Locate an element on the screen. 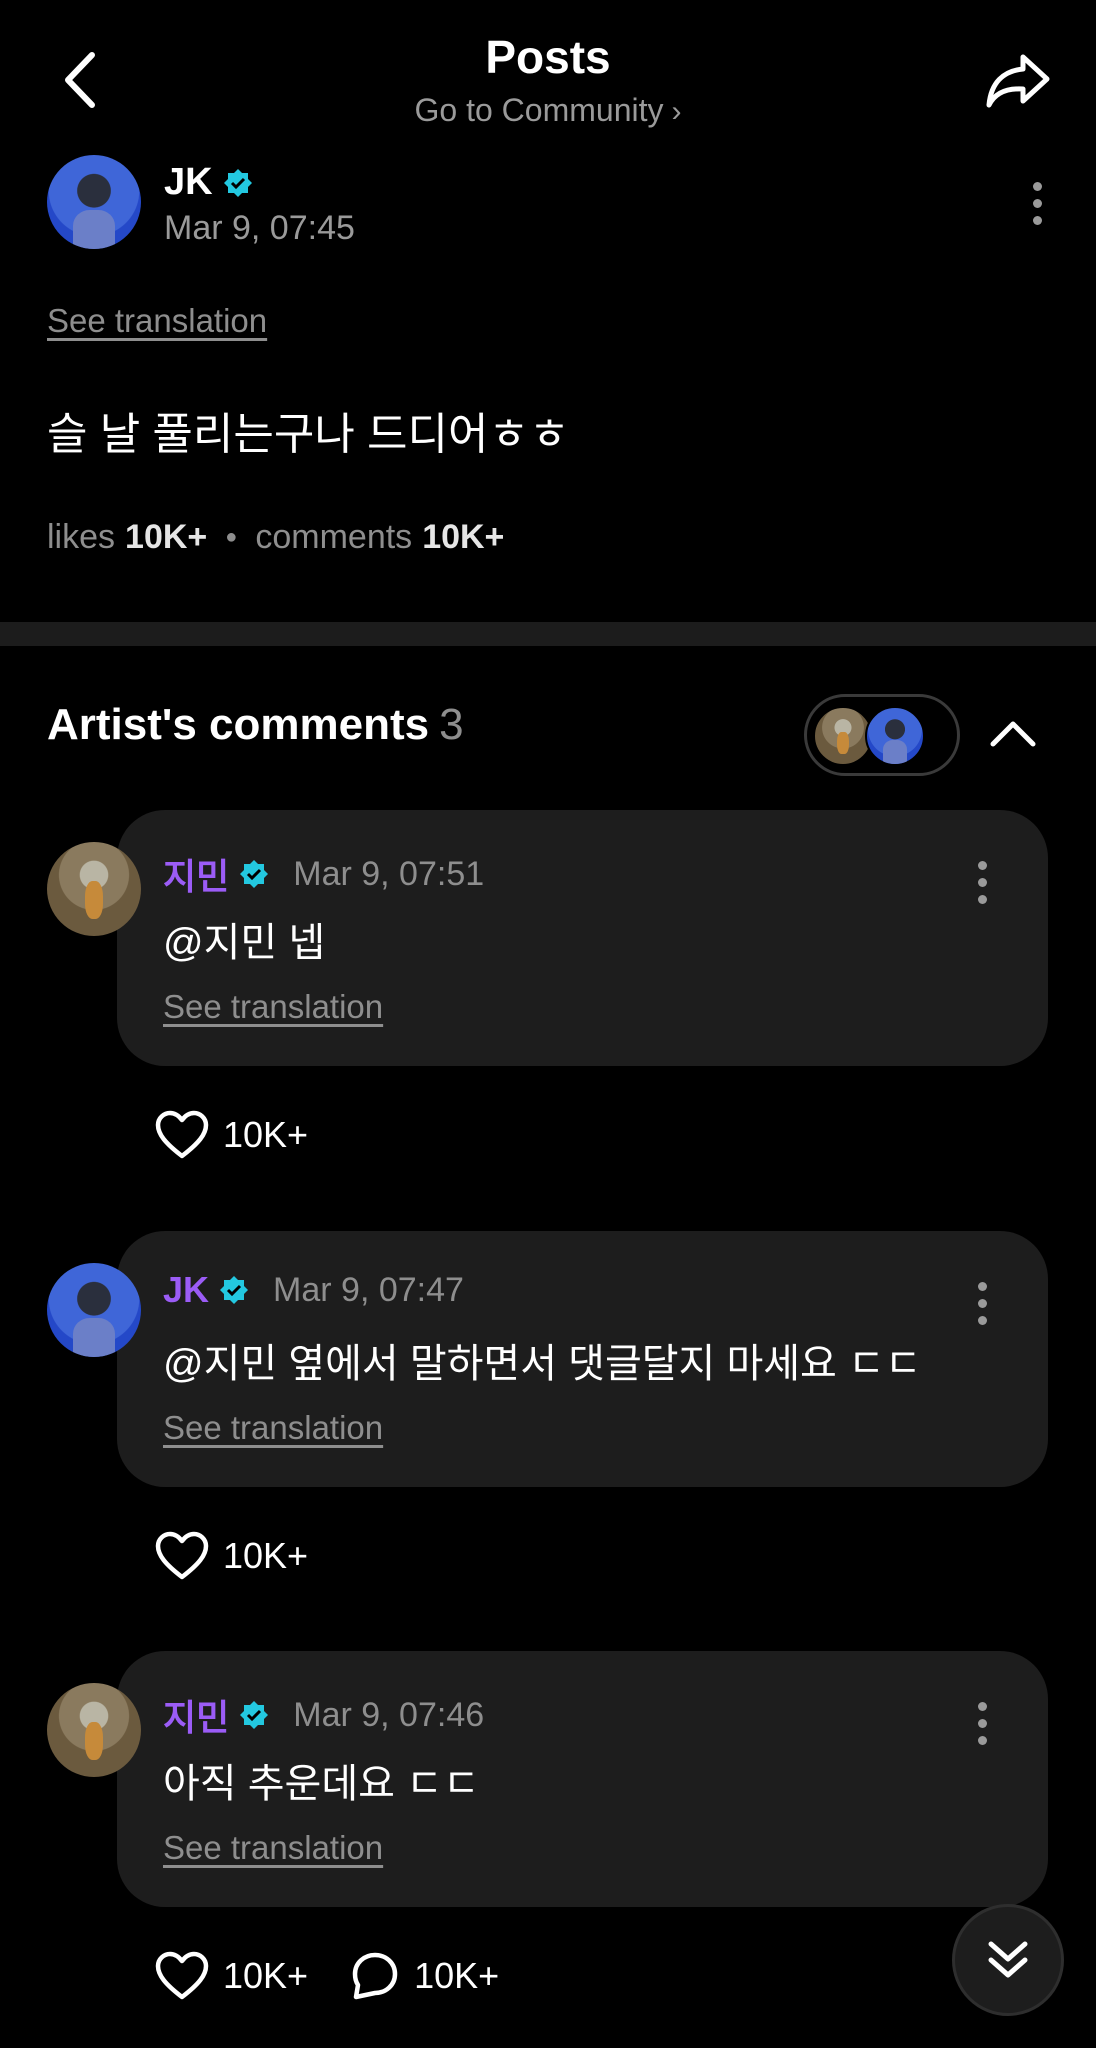 This screenshot has width=1096, height=2048. comment-time: Mar 9, 07:51 is located at coordinates (389, 873).